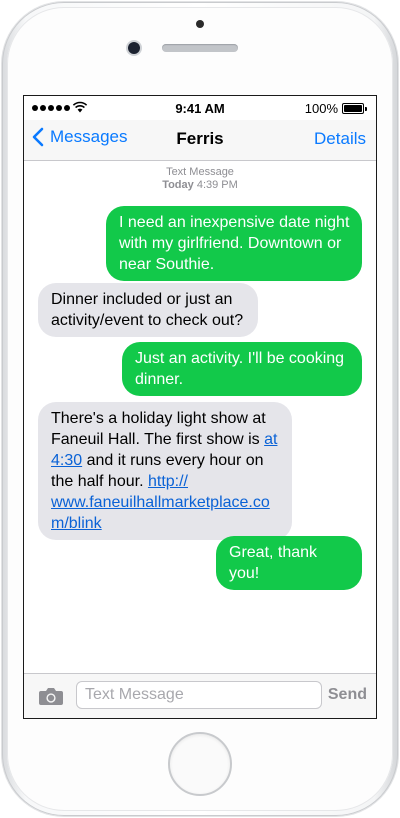 Image resolution: width=400 pixels, height=818 pixels. Describe the element at coordinates (234, 222) in the screenshot. I see `message-line: I need an inexpensive date night` at that location.